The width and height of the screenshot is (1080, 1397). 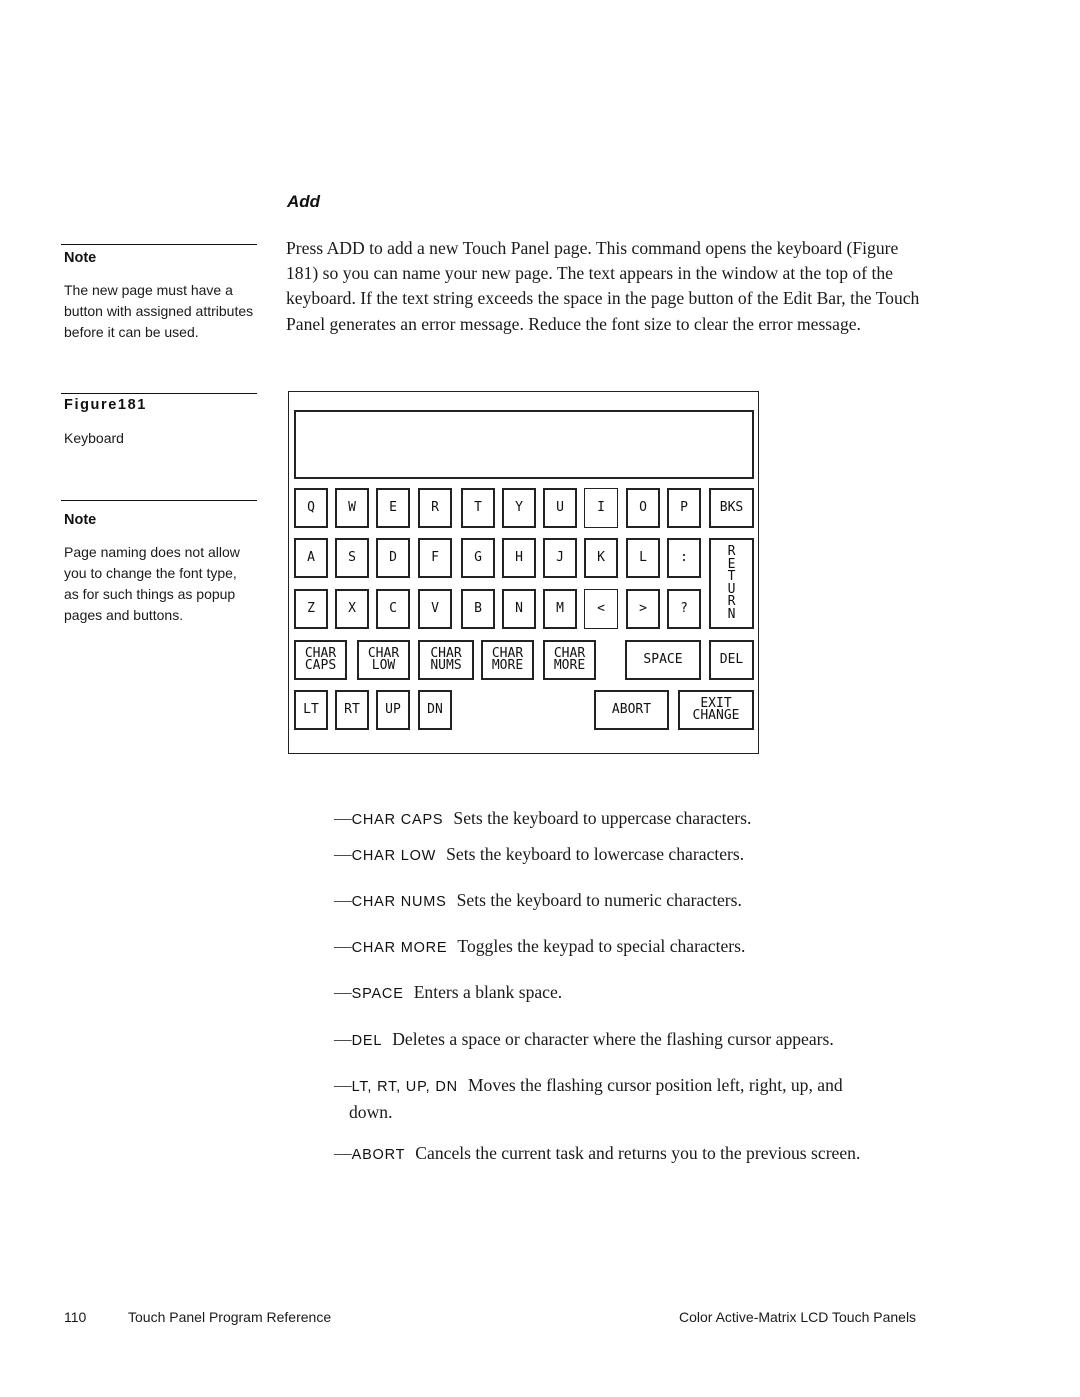 What do you see at coordinates (377, 994) in the screenshot?
I see `description-term: SPACE` at bounding box center [377, 994].